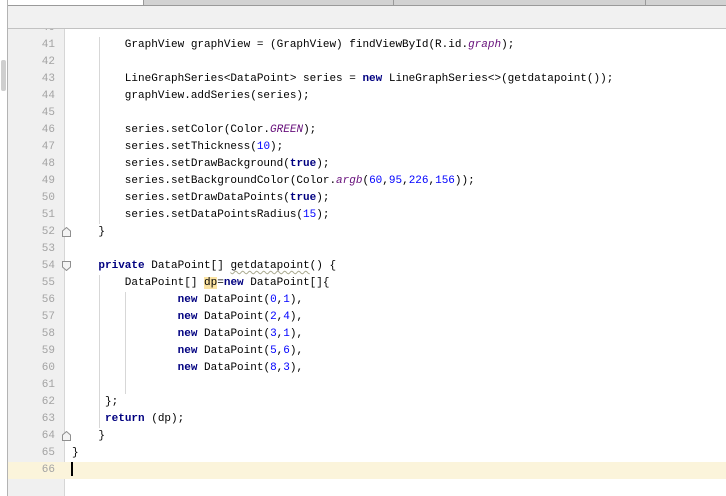 This screenshot has width=726, height=496. I want to click on line-number: 62, so click(36, 402).